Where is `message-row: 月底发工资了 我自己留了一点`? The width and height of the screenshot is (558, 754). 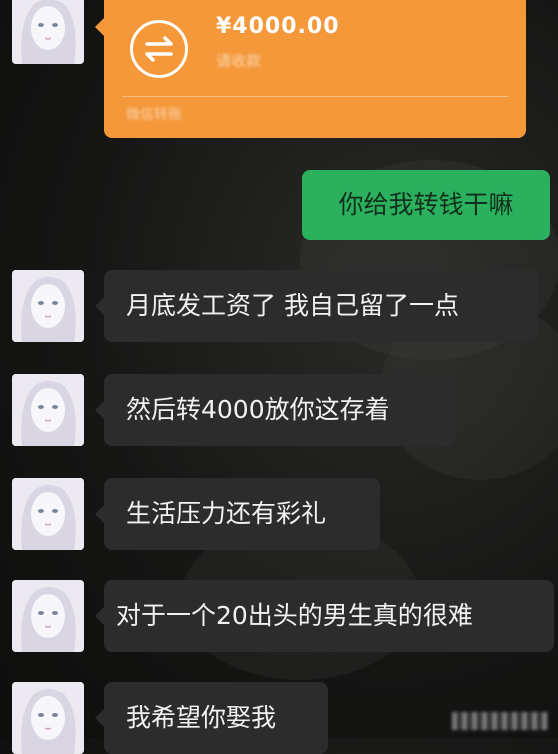
message-row: 月底发工资了 我自己留了一点 is located at coordinates (279, 306).